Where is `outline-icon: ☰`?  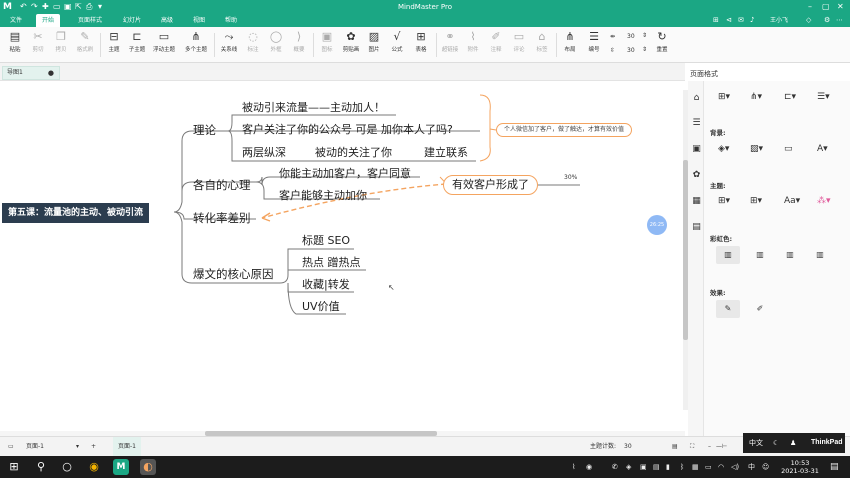
outline-icon: ☰ is located at coordinates (696, 123).